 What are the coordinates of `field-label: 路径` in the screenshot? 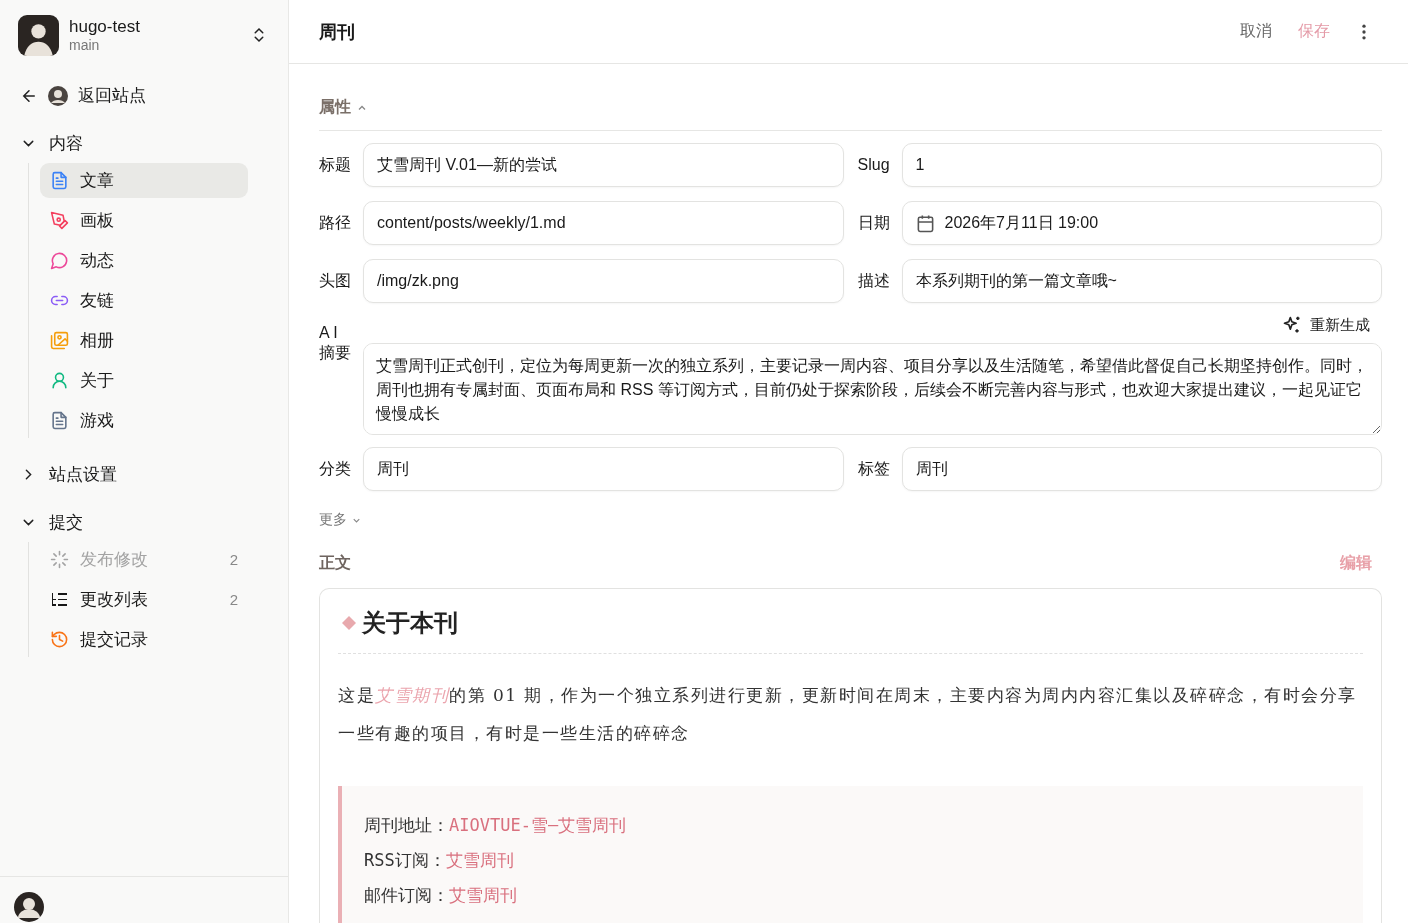 It's located at (335, 222).